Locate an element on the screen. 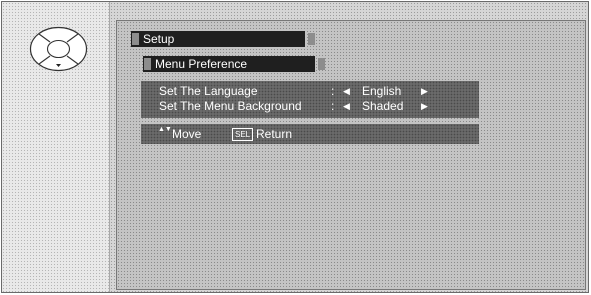 The width and height of the screenshot is (591, 295). updown-icon: ▲▼ is located at coordinates (165, 129).